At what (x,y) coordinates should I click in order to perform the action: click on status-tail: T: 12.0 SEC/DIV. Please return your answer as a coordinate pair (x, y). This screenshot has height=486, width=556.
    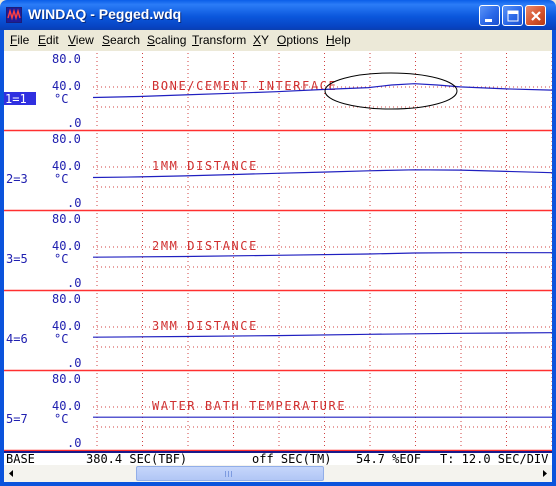
    Looking at the image, I should click on (494, 458).